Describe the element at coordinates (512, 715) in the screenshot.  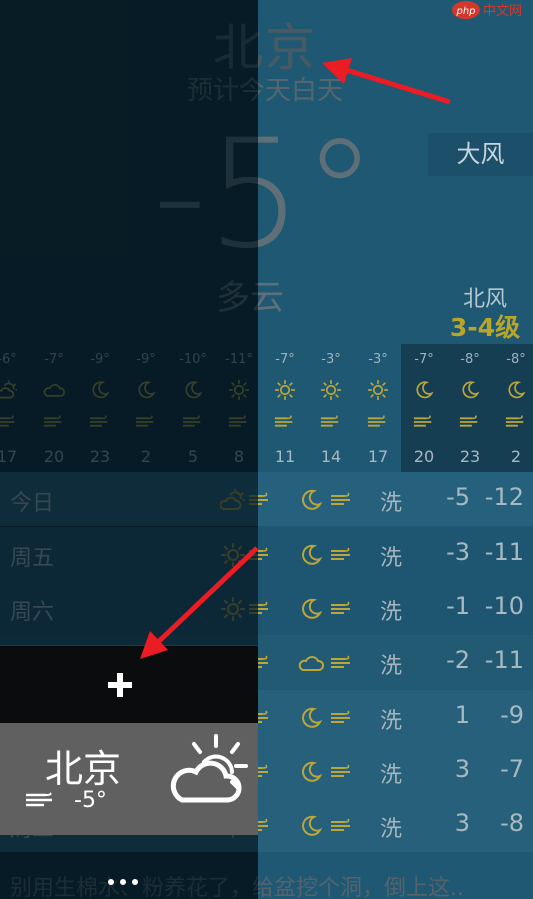
I see `low-temperature: -9` at that location.